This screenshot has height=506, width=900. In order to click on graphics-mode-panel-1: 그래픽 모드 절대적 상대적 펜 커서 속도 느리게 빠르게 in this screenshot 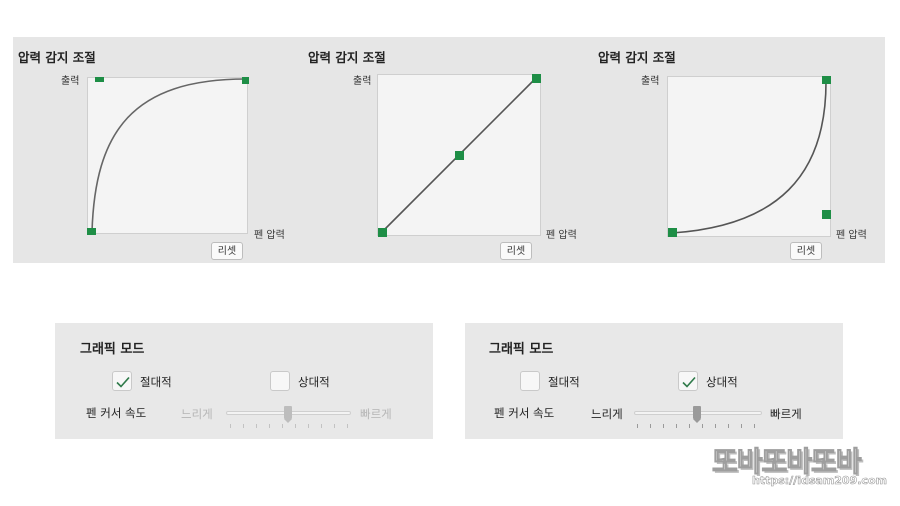, I will do `click(244, 381)`.